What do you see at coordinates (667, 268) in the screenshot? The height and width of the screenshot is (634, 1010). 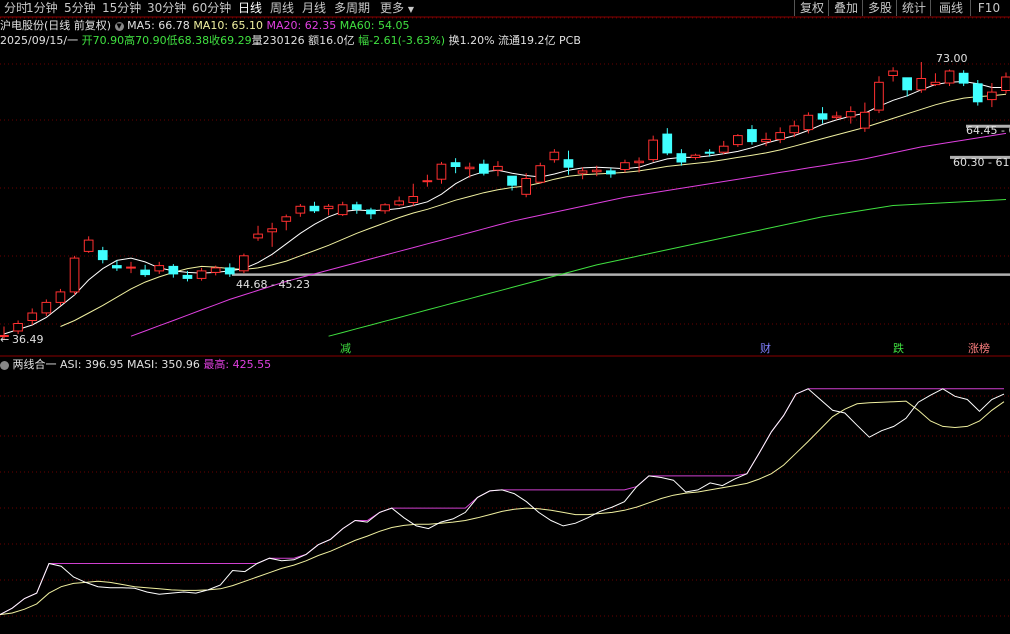 I see `ma60-line` at bounding box center [667, 268].